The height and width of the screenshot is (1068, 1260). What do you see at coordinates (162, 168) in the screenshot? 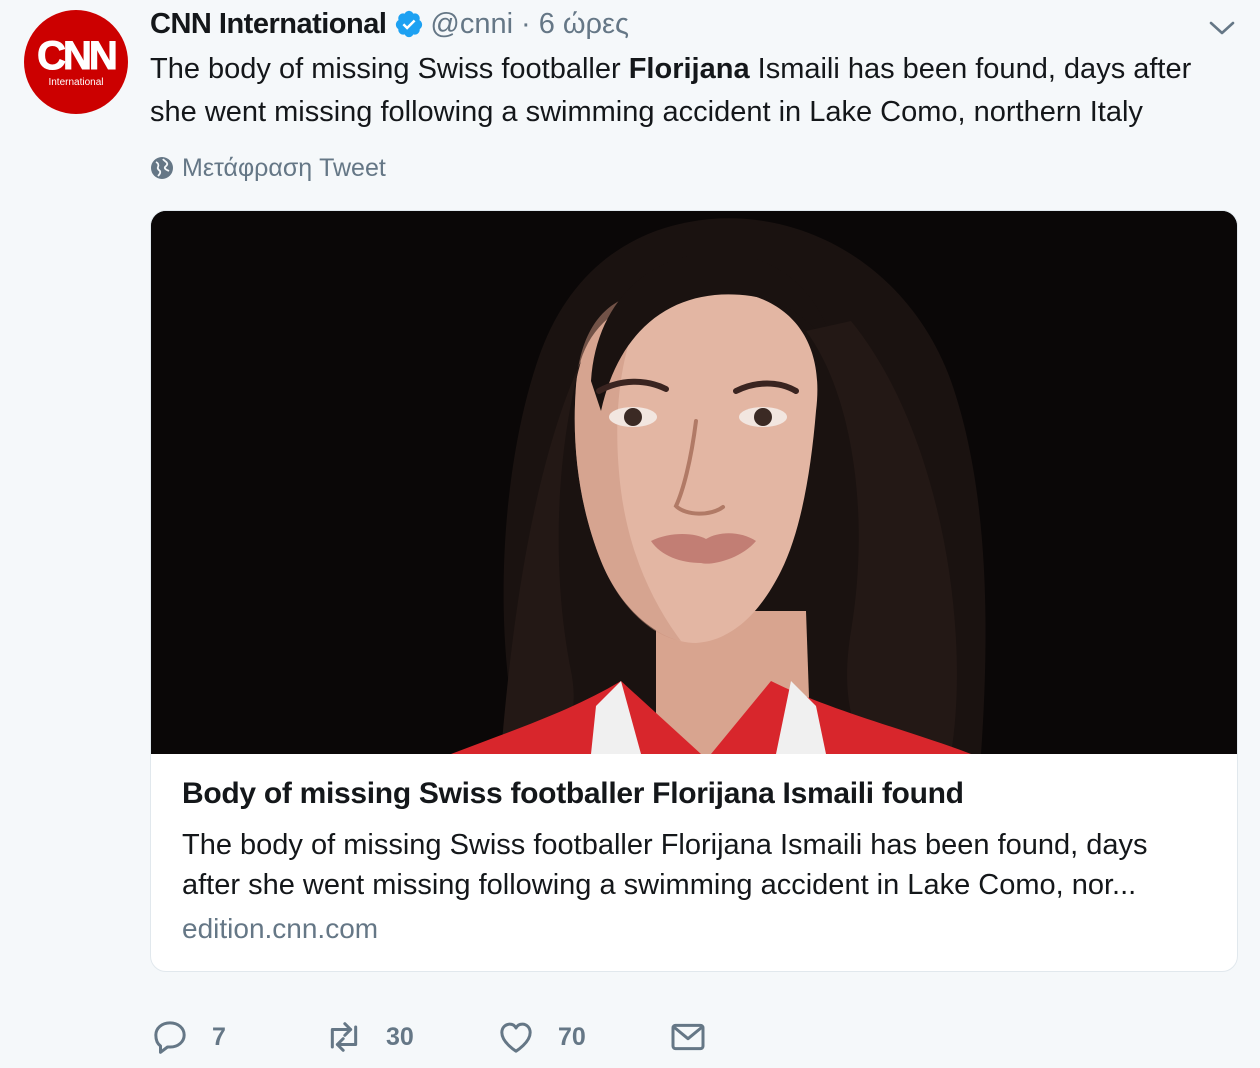
I see `globe-icon` at bounding box center [162, 168].